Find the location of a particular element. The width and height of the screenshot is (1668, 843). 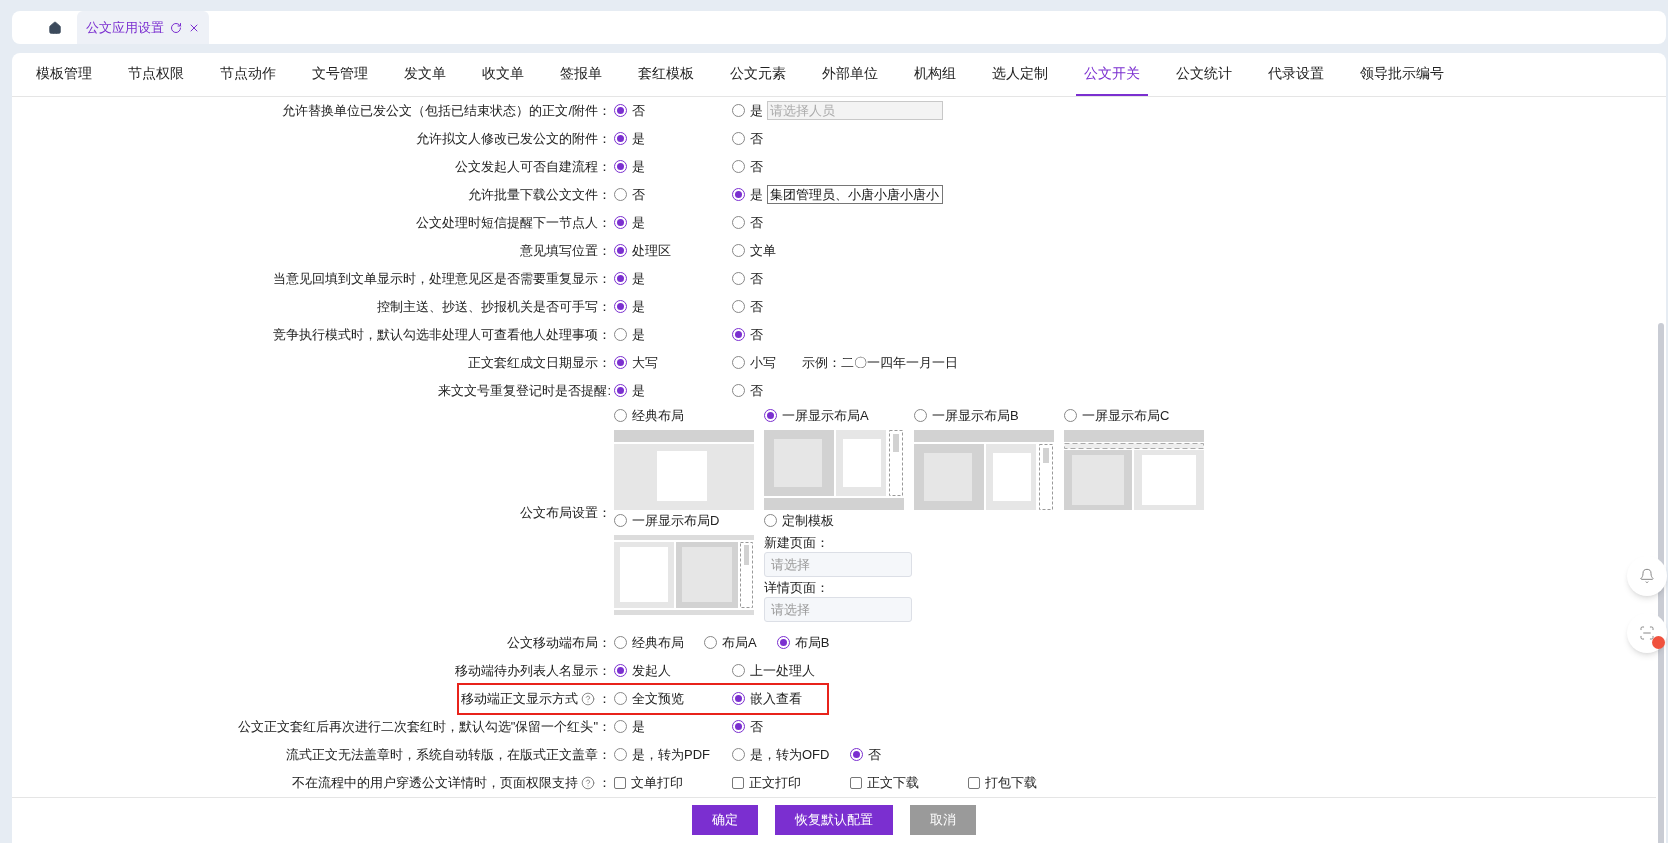

radio-option: 全文预览 is located at coordinates (673, 698).